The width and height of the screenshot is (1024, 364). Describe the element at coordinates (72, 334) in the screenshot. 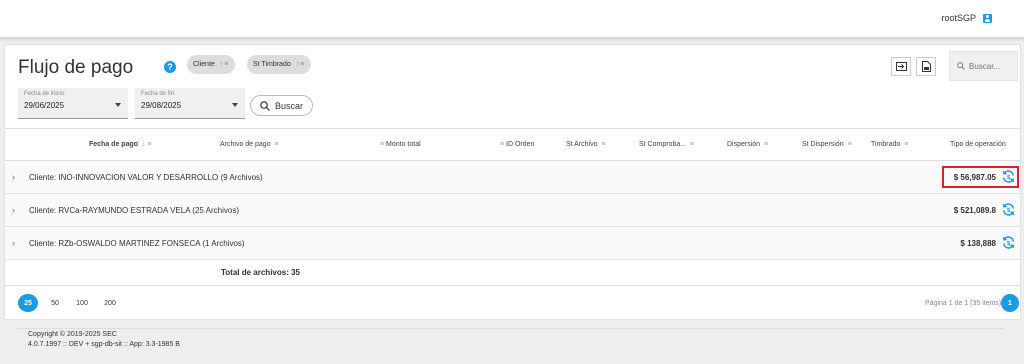

I see `copyright-text: Copyright © 2019-2025 SEC` at that location.